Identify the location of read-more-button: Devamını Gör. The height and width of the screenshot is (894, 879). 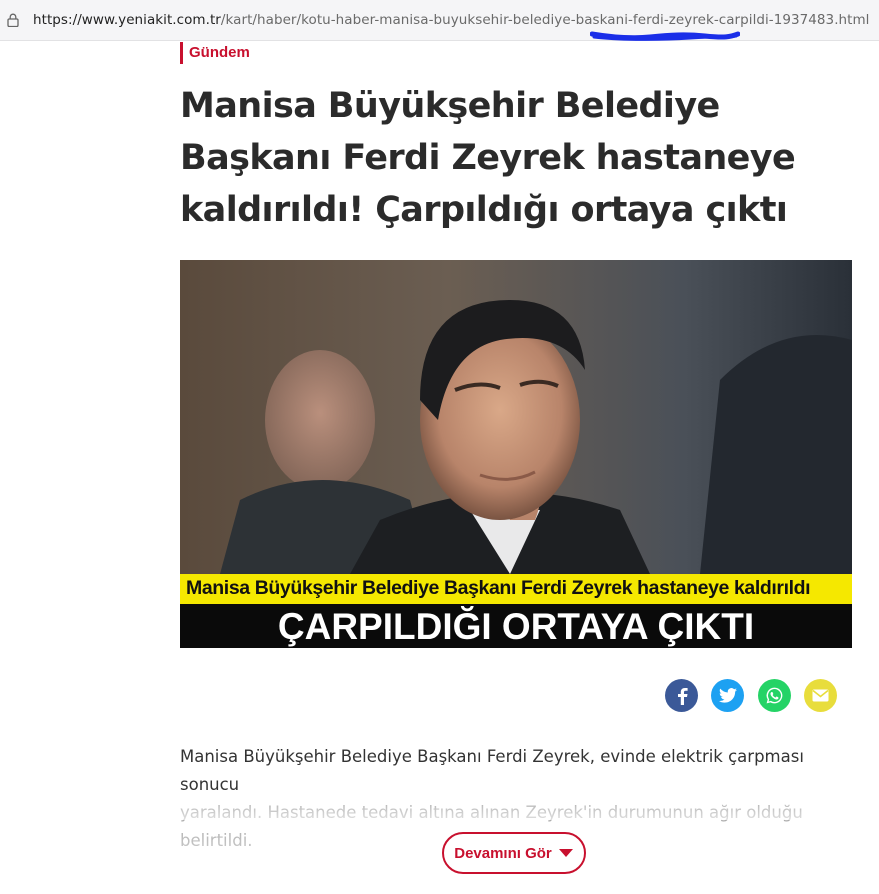
(514, 853).